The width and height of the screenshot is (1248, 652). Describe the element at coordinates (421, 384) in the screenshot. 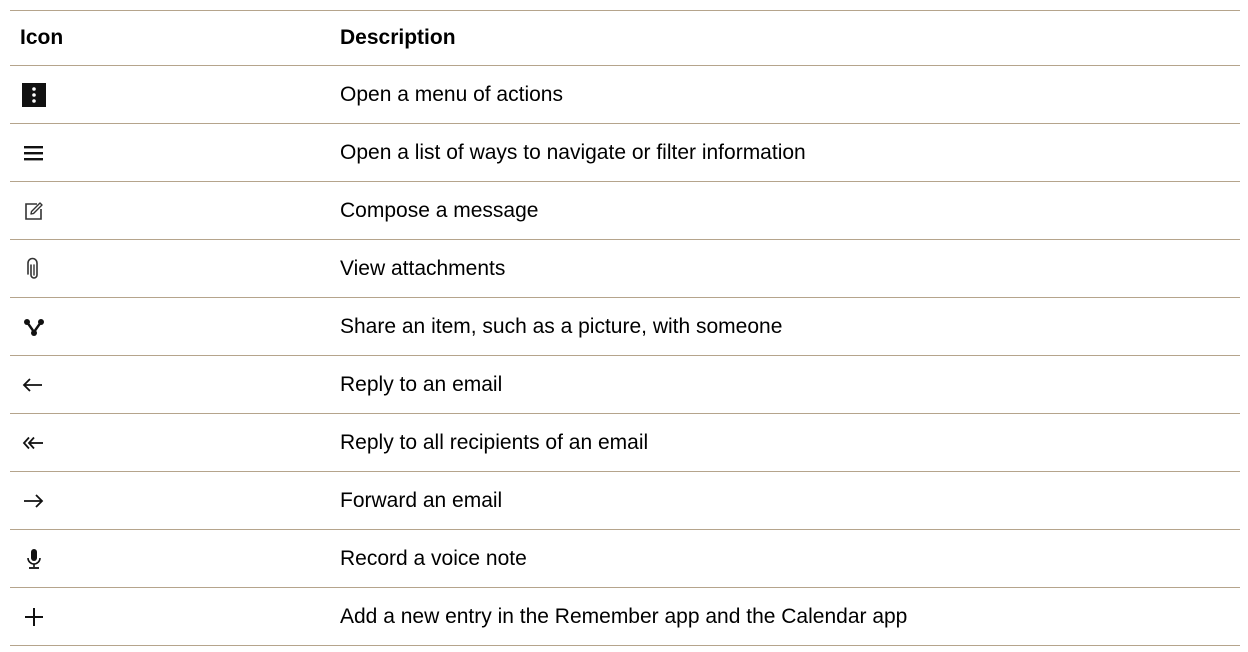

I see `row-description: Reply to an email` at that location.